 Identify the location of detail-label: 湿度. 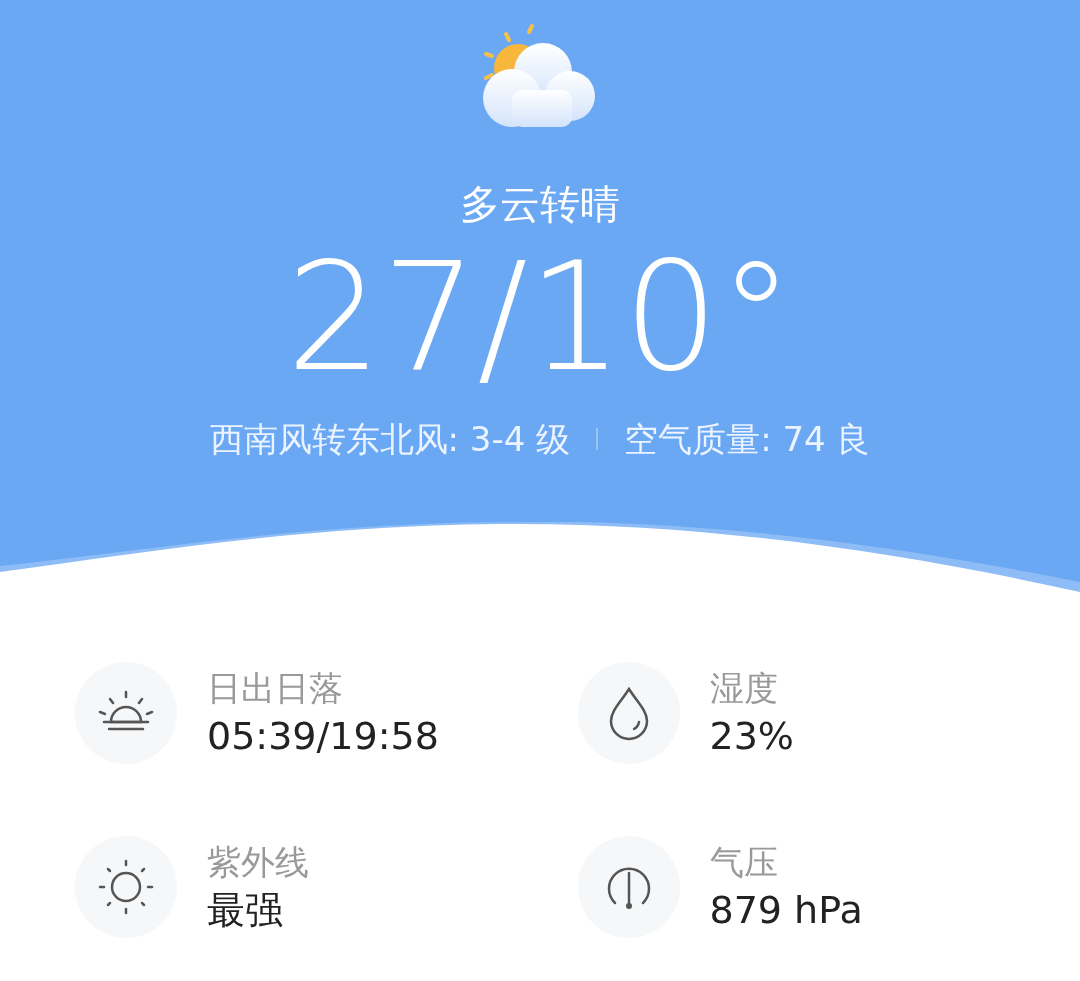
(744, 688).